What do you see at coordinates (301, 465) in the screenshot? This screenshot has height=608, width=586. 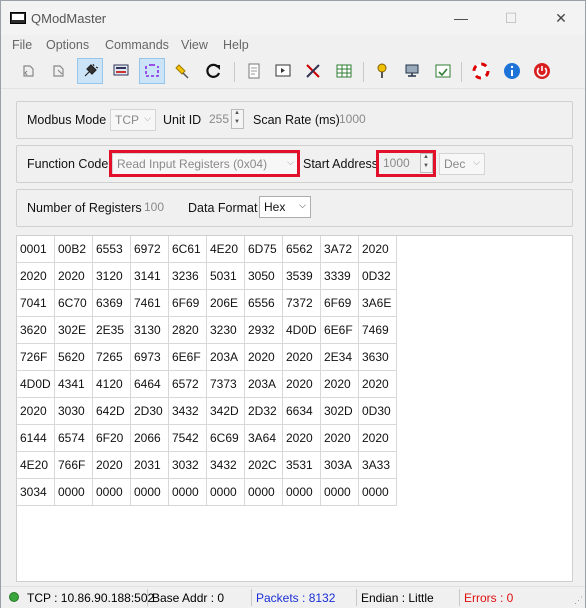 I see `register-cell: 3531` at bounding box center [301, 465].